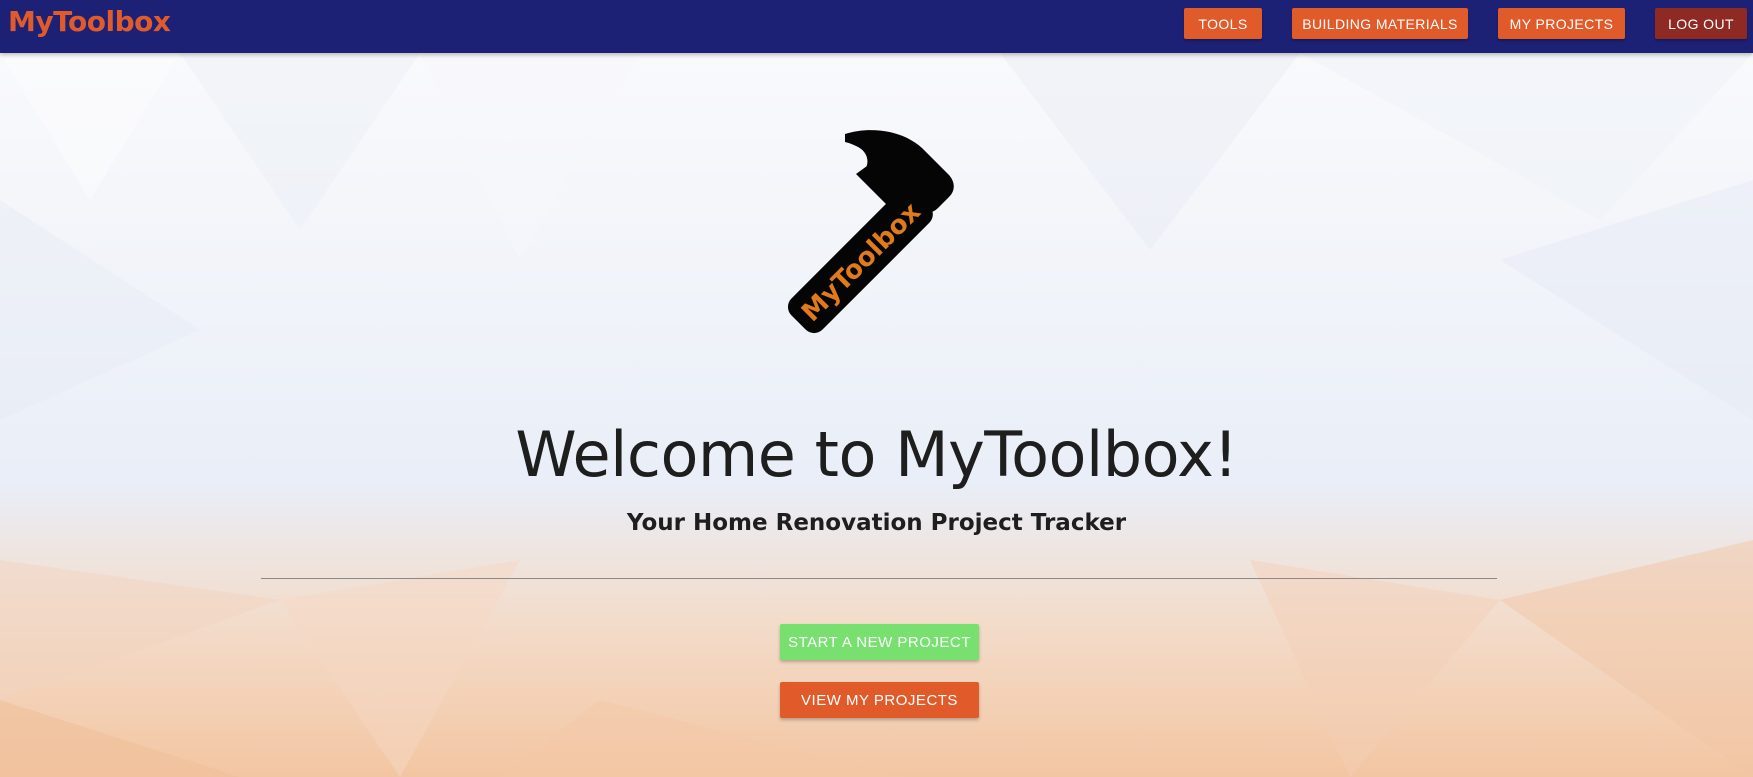 Image resolution: width=1753 pixels, height=777 pixels. Describe the element at coordinates (1701, 23) in the screenshot. I see `log-out-button: LOG OUT` at that location.